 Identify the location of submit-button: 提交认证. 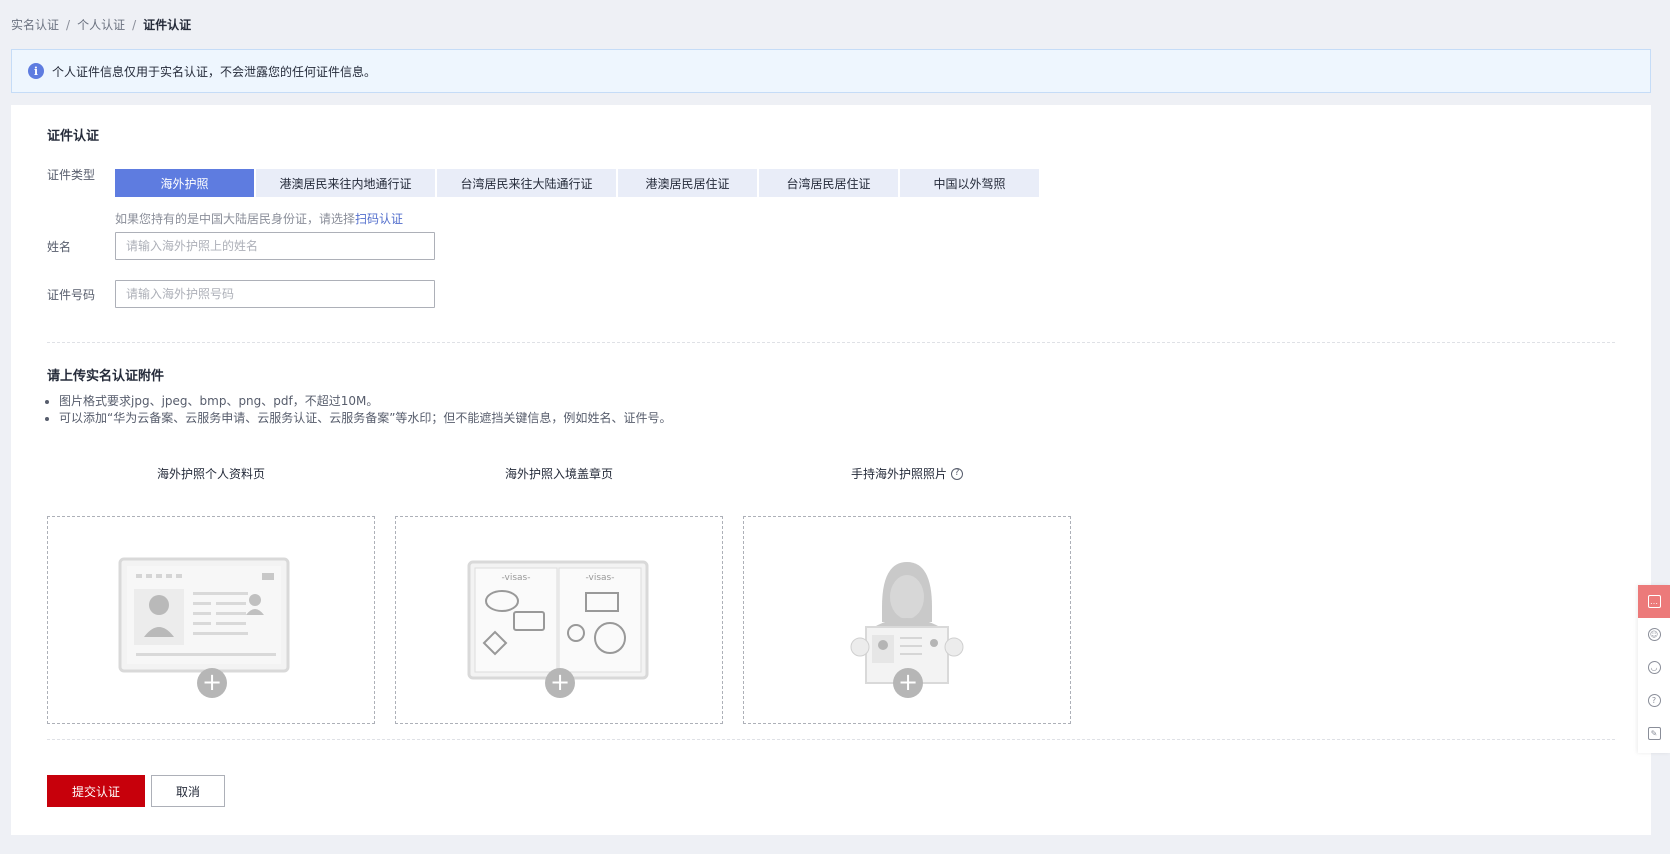
(96, 791).